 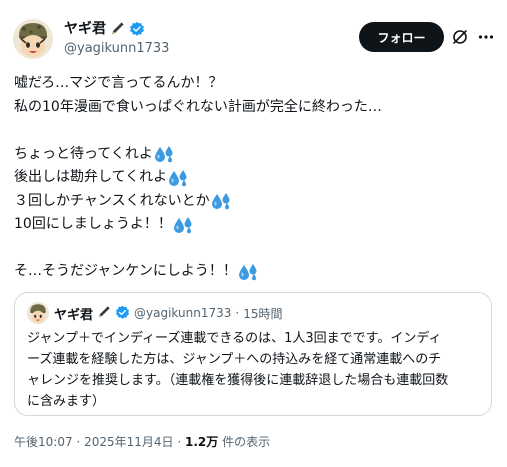 What do you see at coordinates (118, 83) in the screenshot?
I see `tweet-line: 嘘だろ…マジで言ってるんか！？` at bounding box center [118, 83].